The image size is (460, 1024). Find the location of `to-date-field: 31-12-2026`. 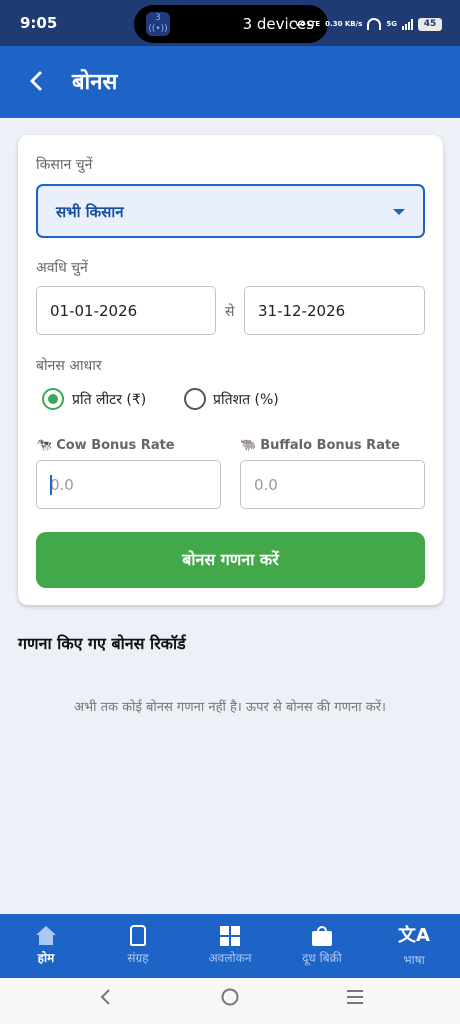

to-date-field: 31-12-2026 is located at coordinates (334, 310).